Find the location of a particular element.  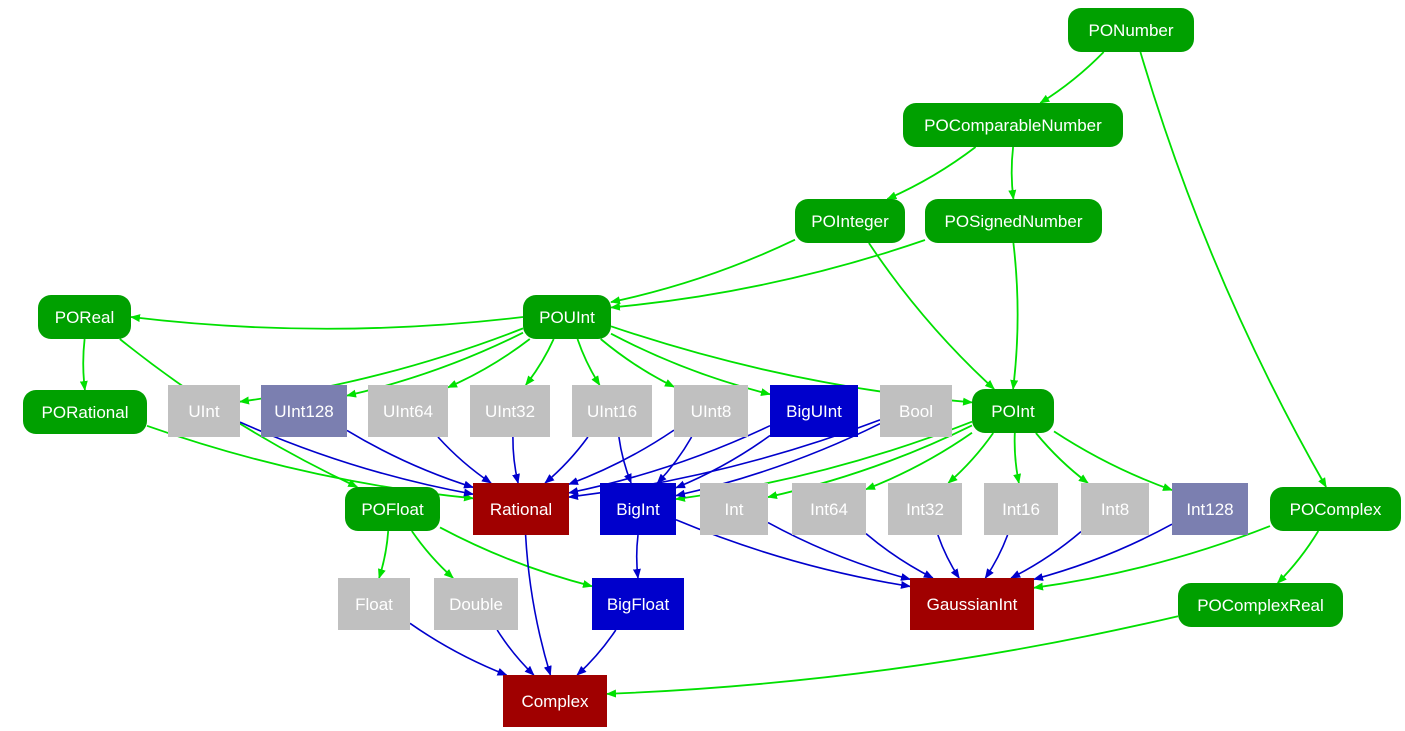

node-uint32: UInt32 is located at coordinates (510, 411).